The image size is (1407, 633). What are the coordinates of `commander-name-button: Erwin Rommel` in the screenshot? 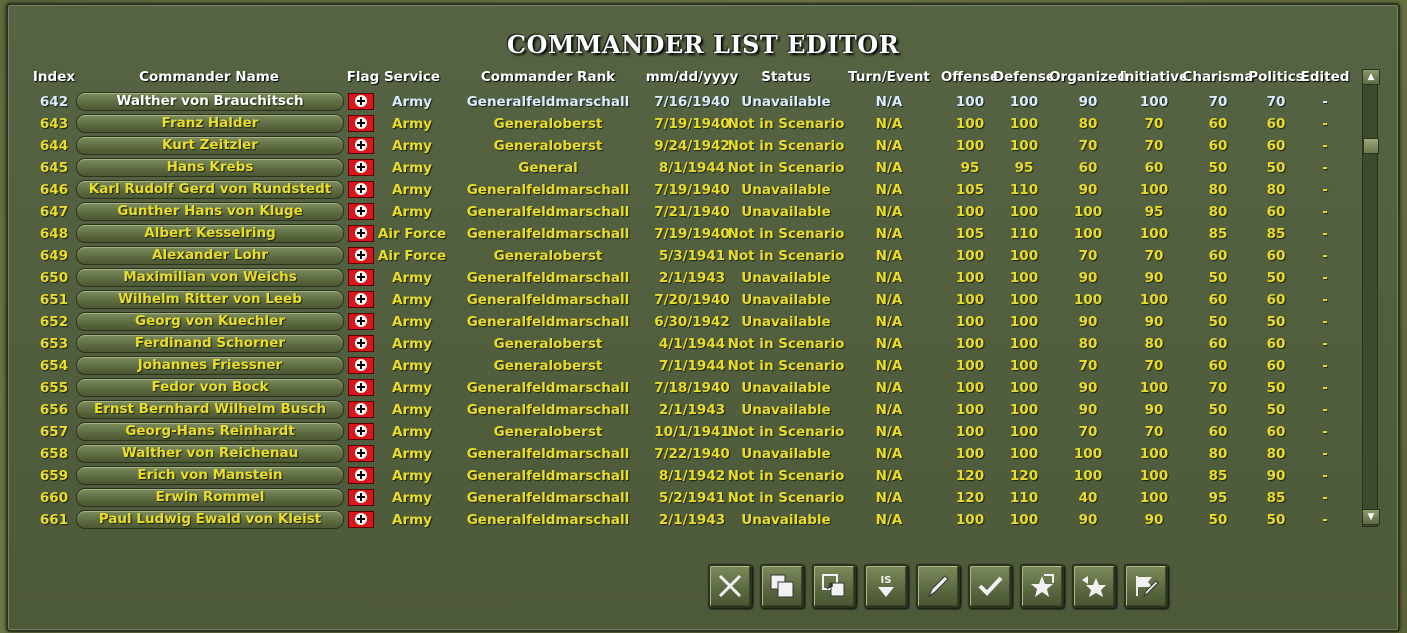 It's located at (210, 497).